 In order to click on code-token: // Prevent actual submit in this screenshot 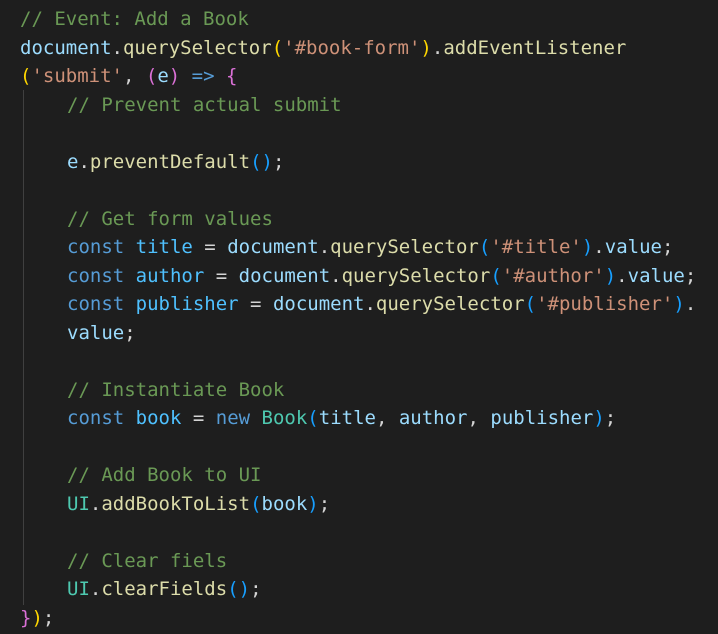, I will do `click(204, 104)`.